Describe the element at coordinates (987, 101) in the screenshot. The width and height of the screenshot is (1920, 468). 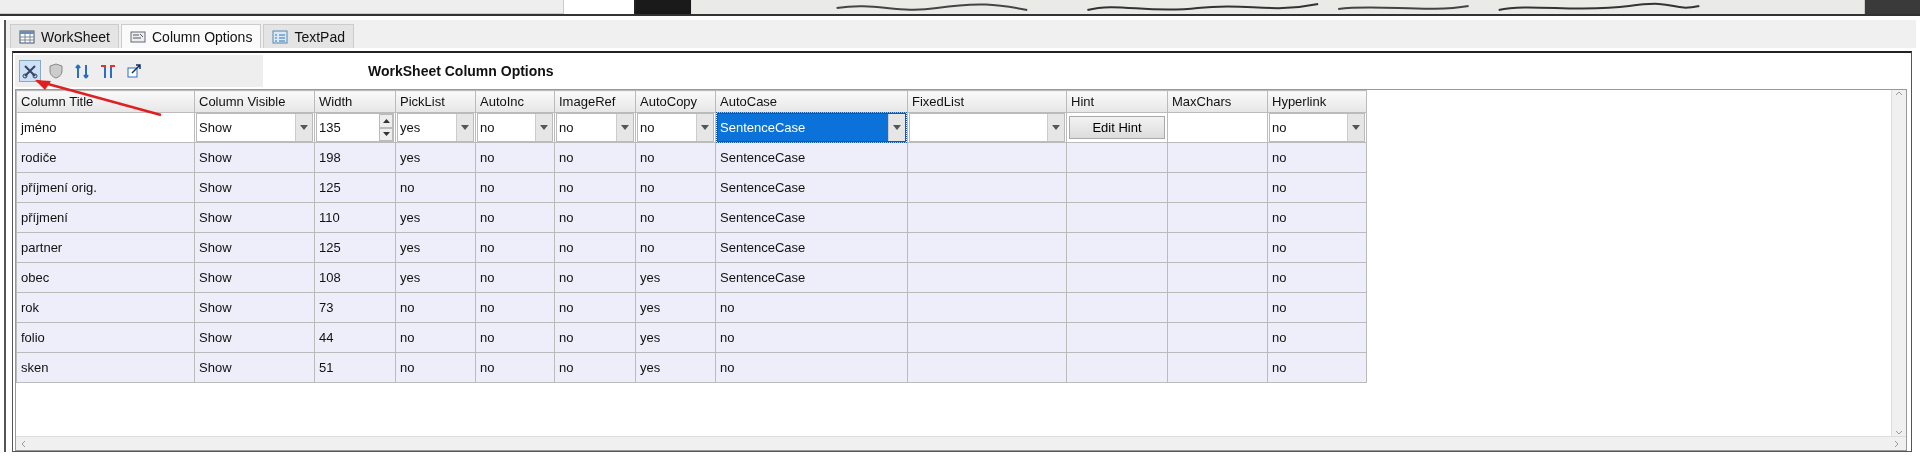
I see `column-header: FixedList` at that location.